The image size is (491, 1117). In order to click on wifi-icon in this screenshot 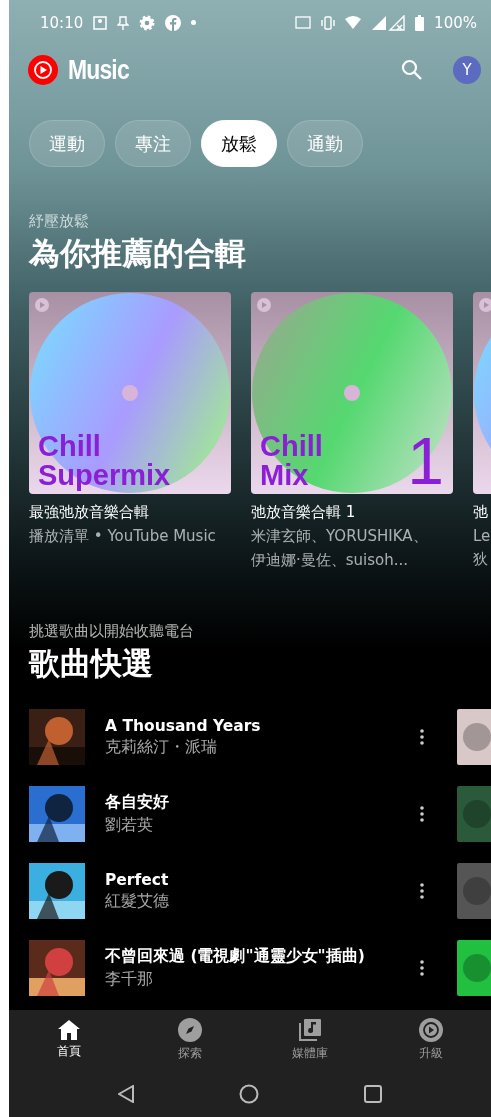, I will do `click(353, 22)`.